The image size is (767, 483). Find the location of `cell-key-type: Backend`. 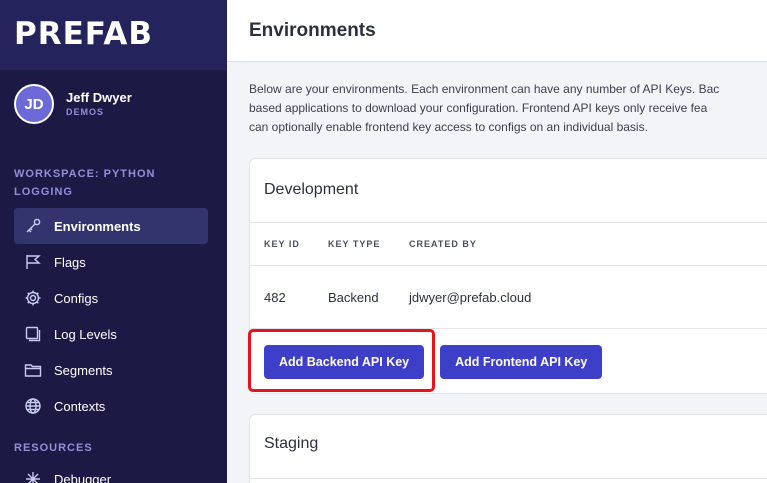

cell-key-type: Backend is located at coordinates (353, 297).